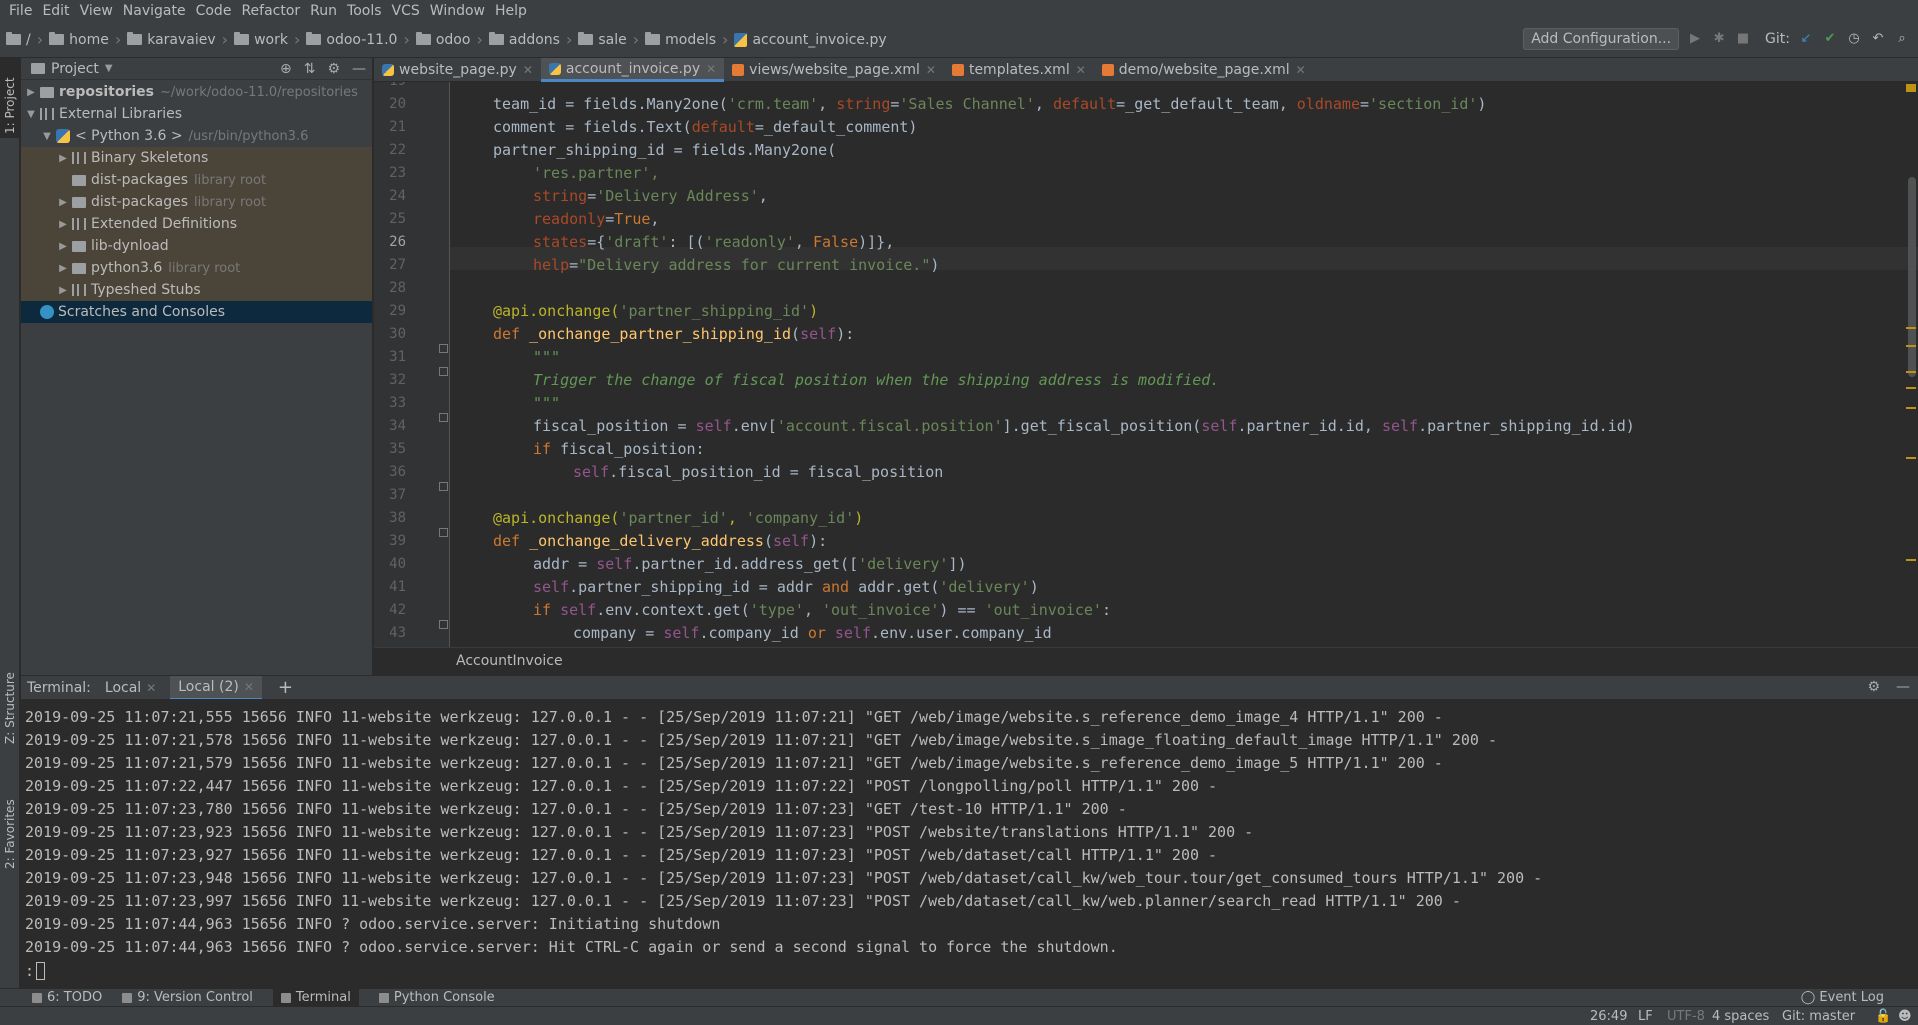  I want to click on tree-node-dist-packages: dist-packages library root, so click(196, 180).